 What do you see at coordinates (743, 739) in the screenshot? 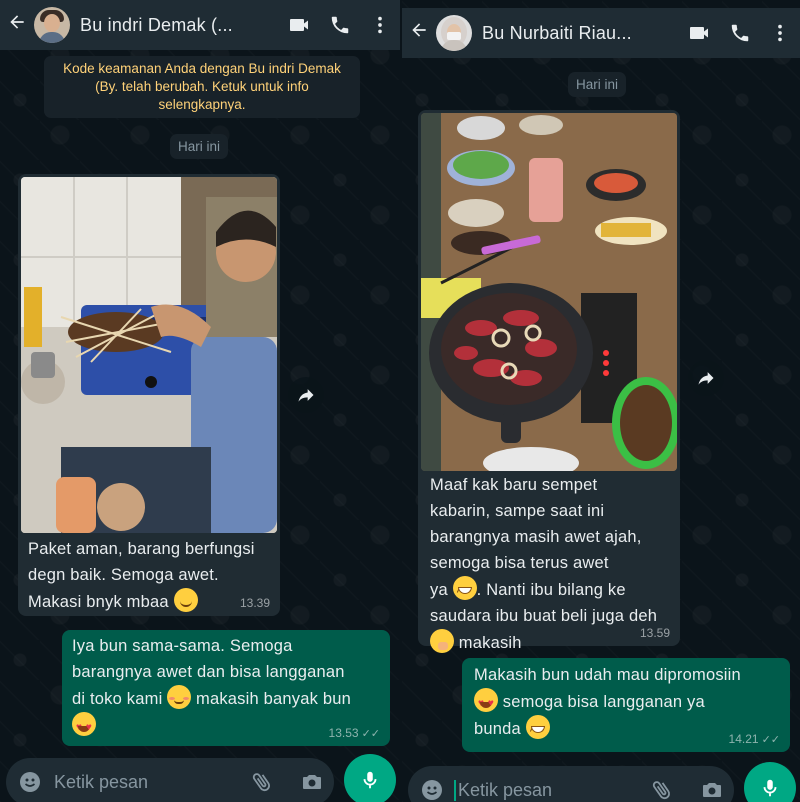
I see `message-time: 14.21` at bounding box center [743, 739].